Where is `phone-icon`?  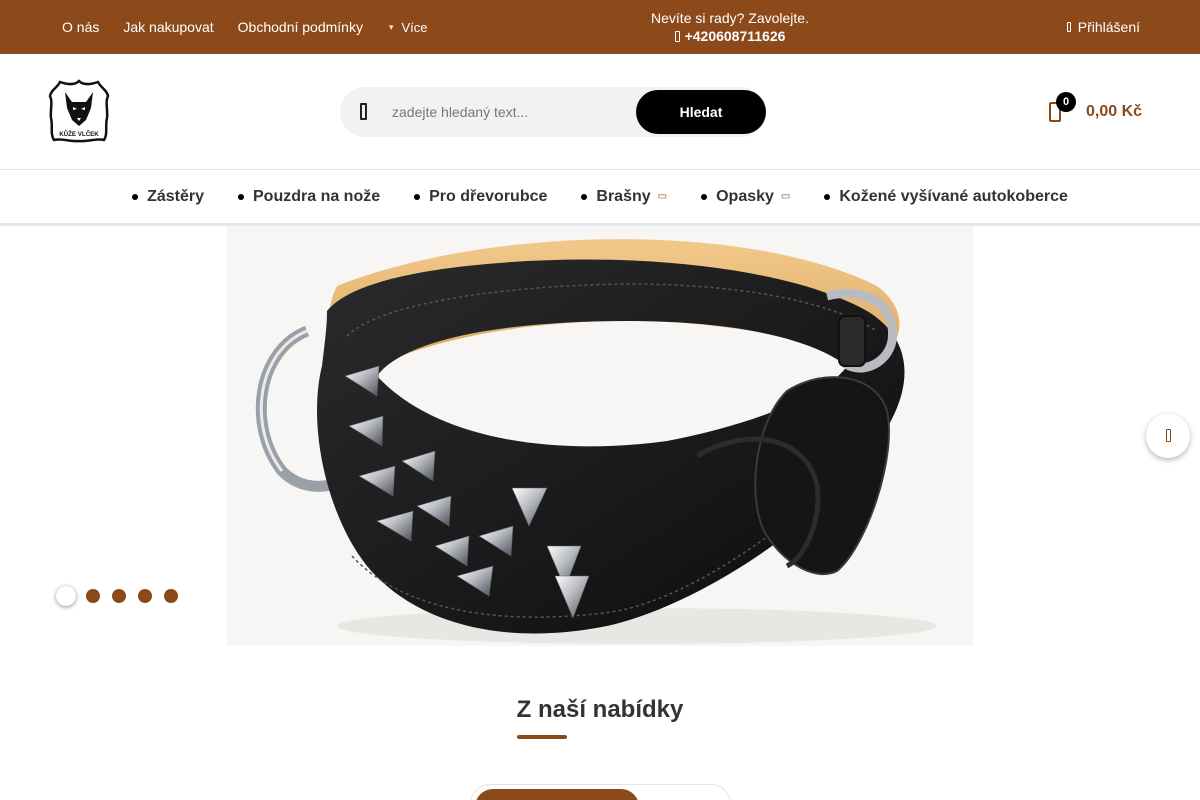
phone-icon is located at coordinates (677, 36).